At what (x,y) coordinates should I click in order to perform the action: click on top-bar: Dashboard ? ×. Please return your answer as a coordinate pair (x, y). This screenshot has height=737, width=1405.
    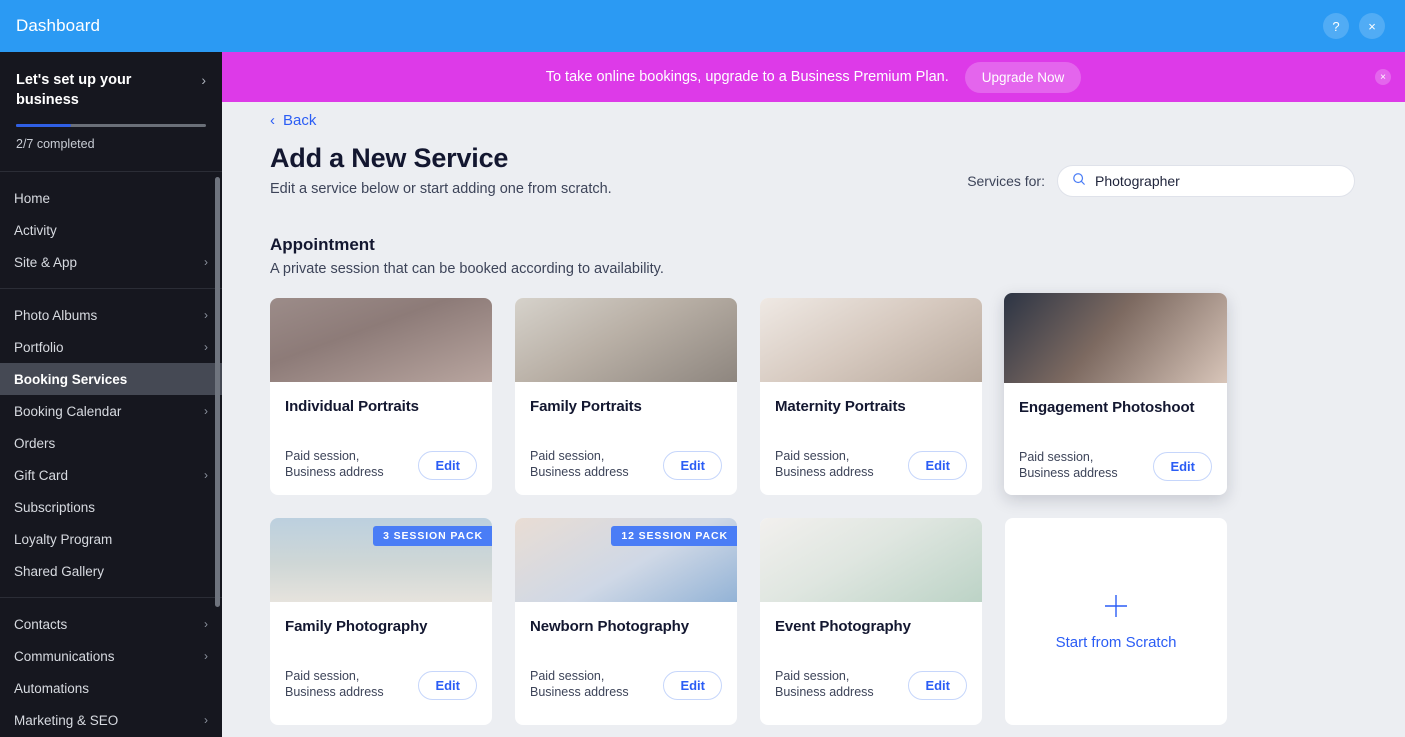
    Looking at the image, I should click on (702, 26).